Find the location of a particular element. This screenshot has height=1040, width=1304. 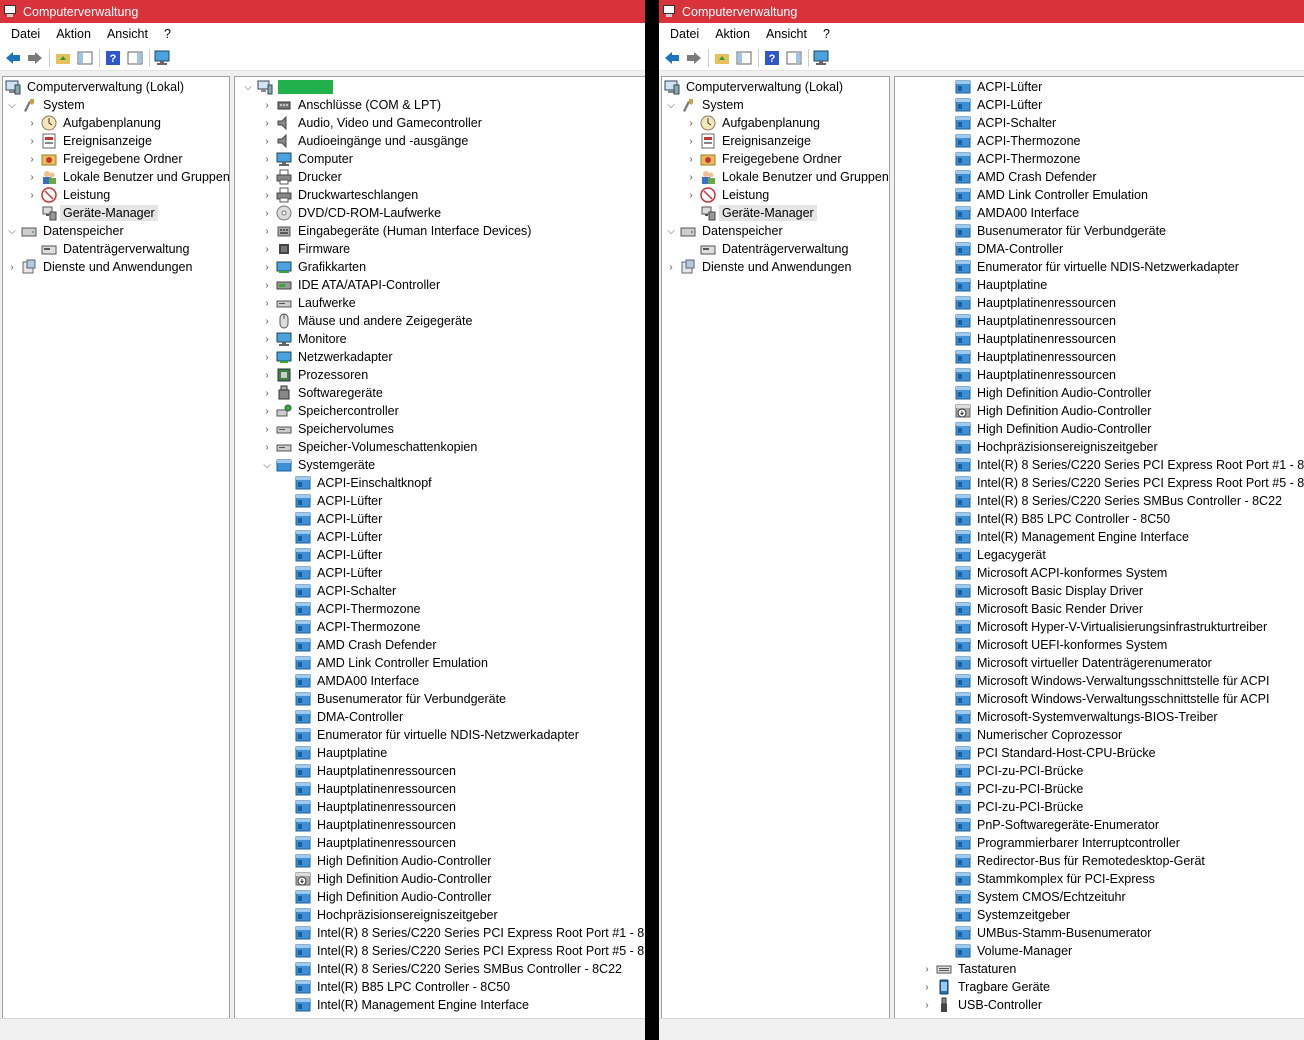

system-device-item: Microsoft Basic Render Driver is located at coordinates (1042, 609).